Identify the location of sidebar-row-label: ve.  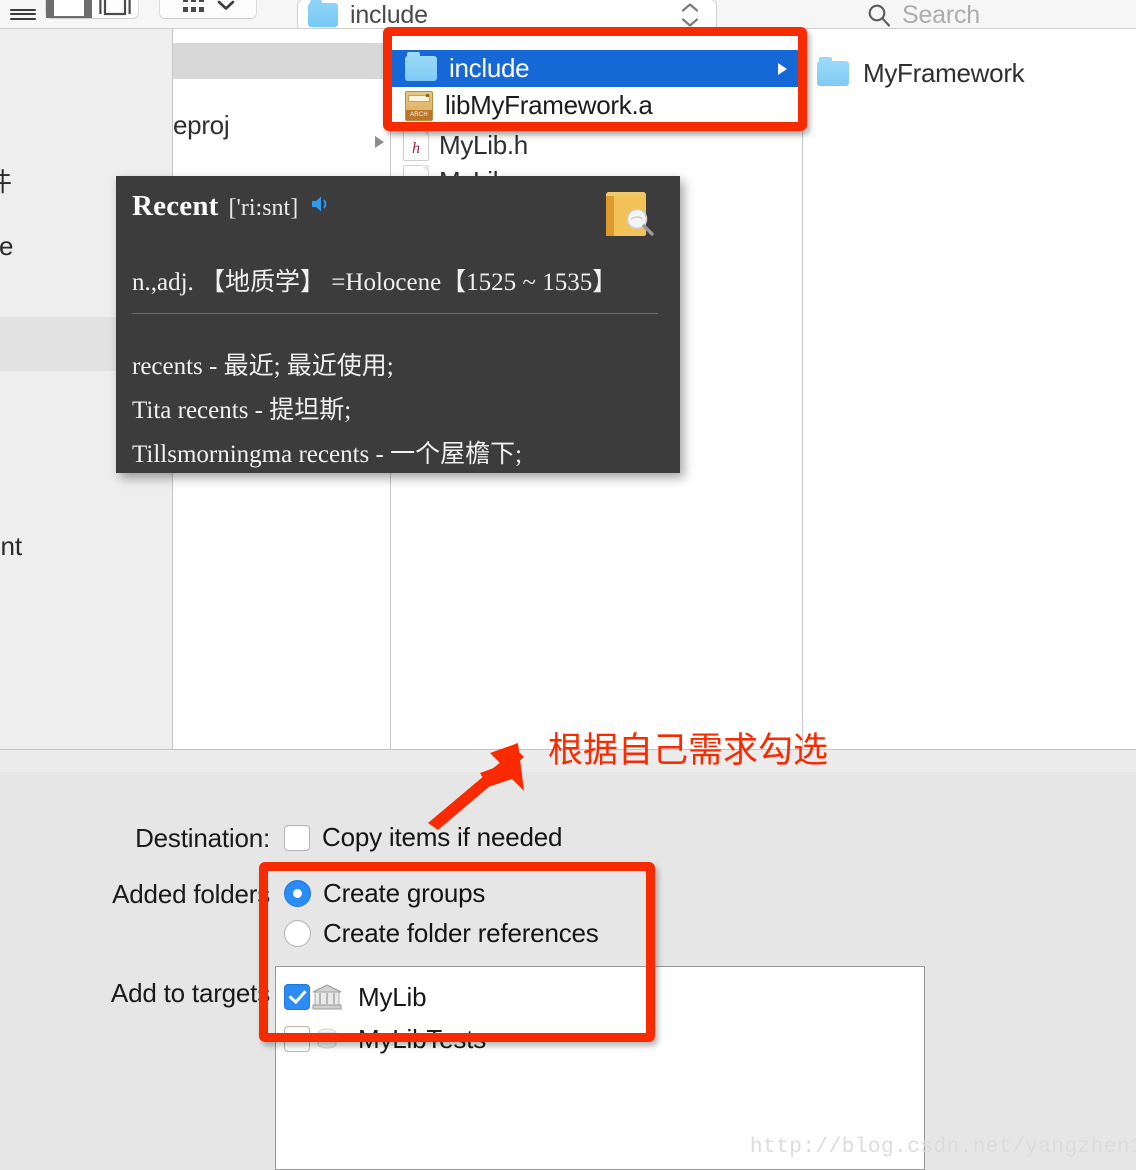
(7, 245).